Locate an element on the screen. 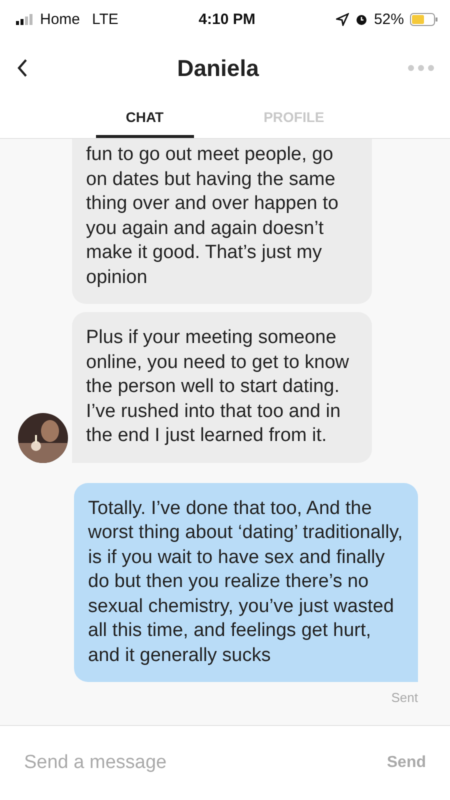  alarm-clock-icon is located at coordinates (361, 19).